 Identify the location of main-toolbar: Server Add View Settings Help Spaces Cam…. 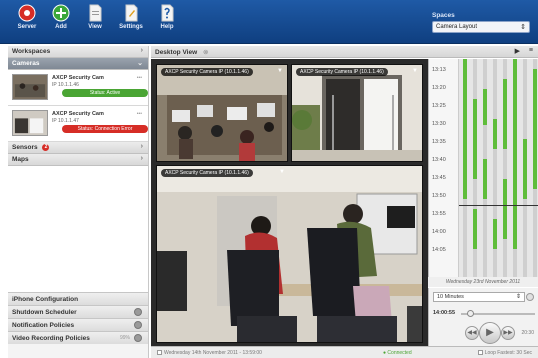
(269, 22).